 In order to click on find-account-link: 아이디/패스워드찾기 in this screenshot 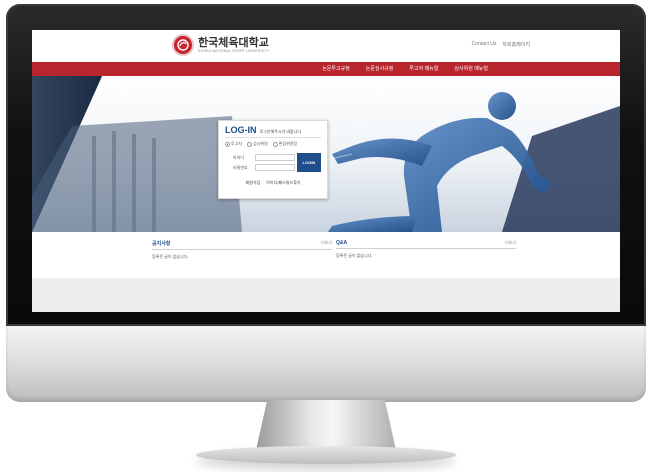, I will do `click(283, 183)`.